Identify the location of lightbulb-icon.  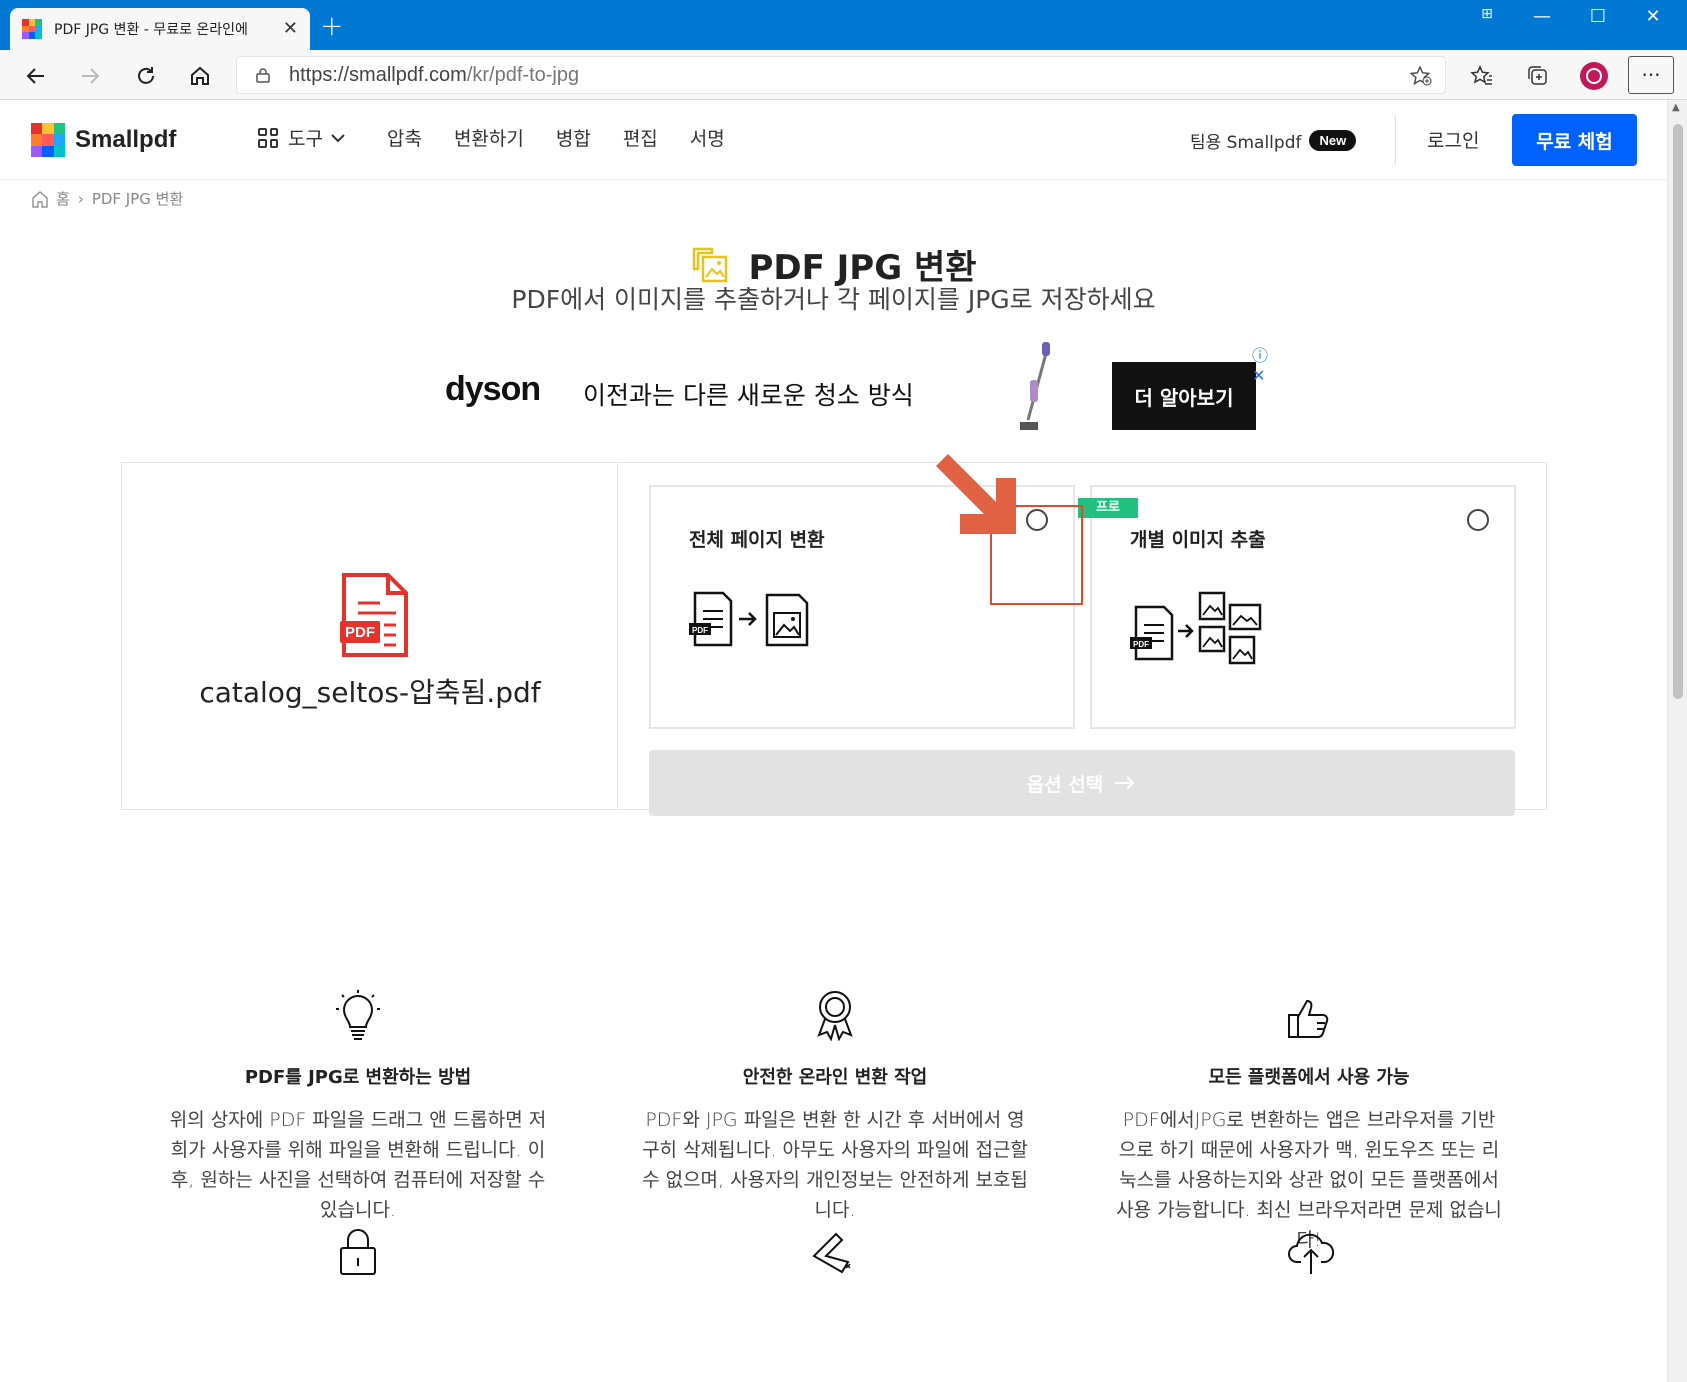
(358, 1015).